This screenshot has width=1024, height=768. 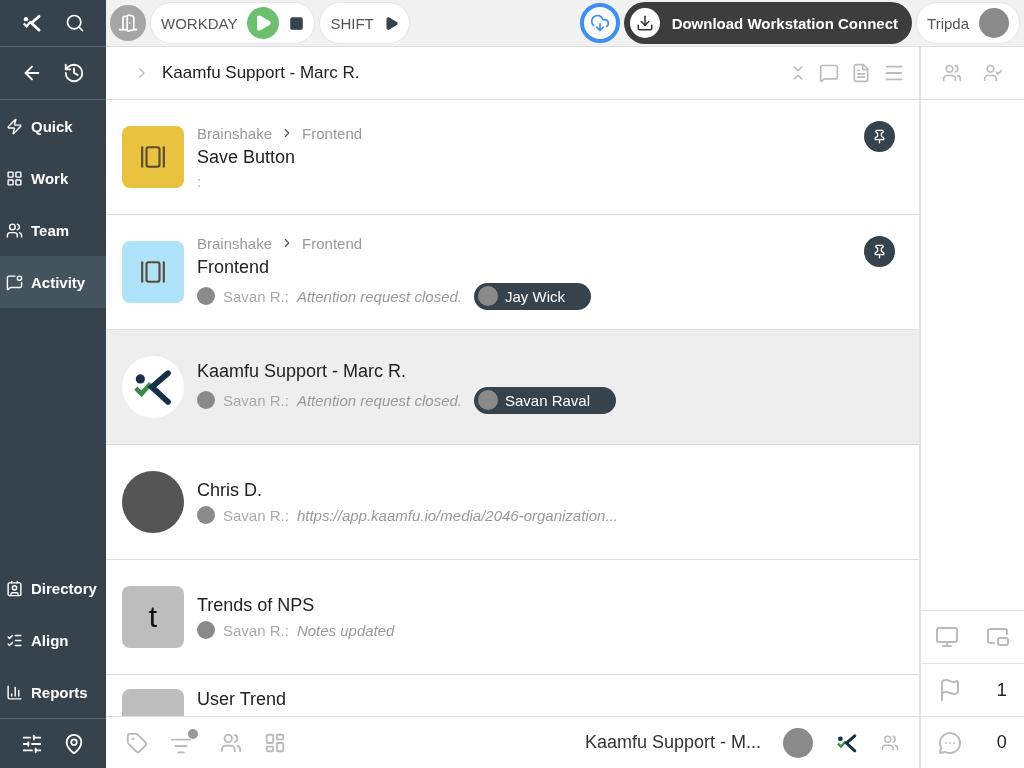 What do you see at coordinates (297, 23) in the screenshot?
I see `stop-icon` at bounding box center [297, 23].